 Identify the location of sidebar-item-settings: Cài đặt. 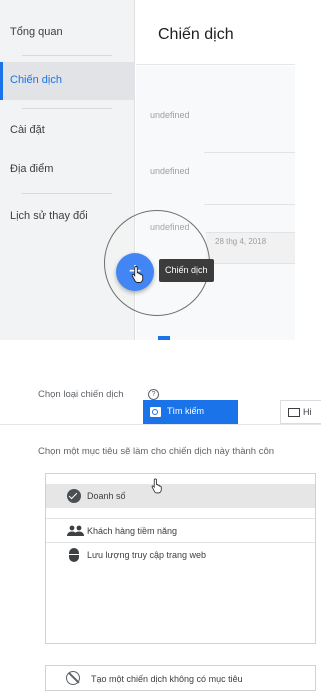
(27, 130).